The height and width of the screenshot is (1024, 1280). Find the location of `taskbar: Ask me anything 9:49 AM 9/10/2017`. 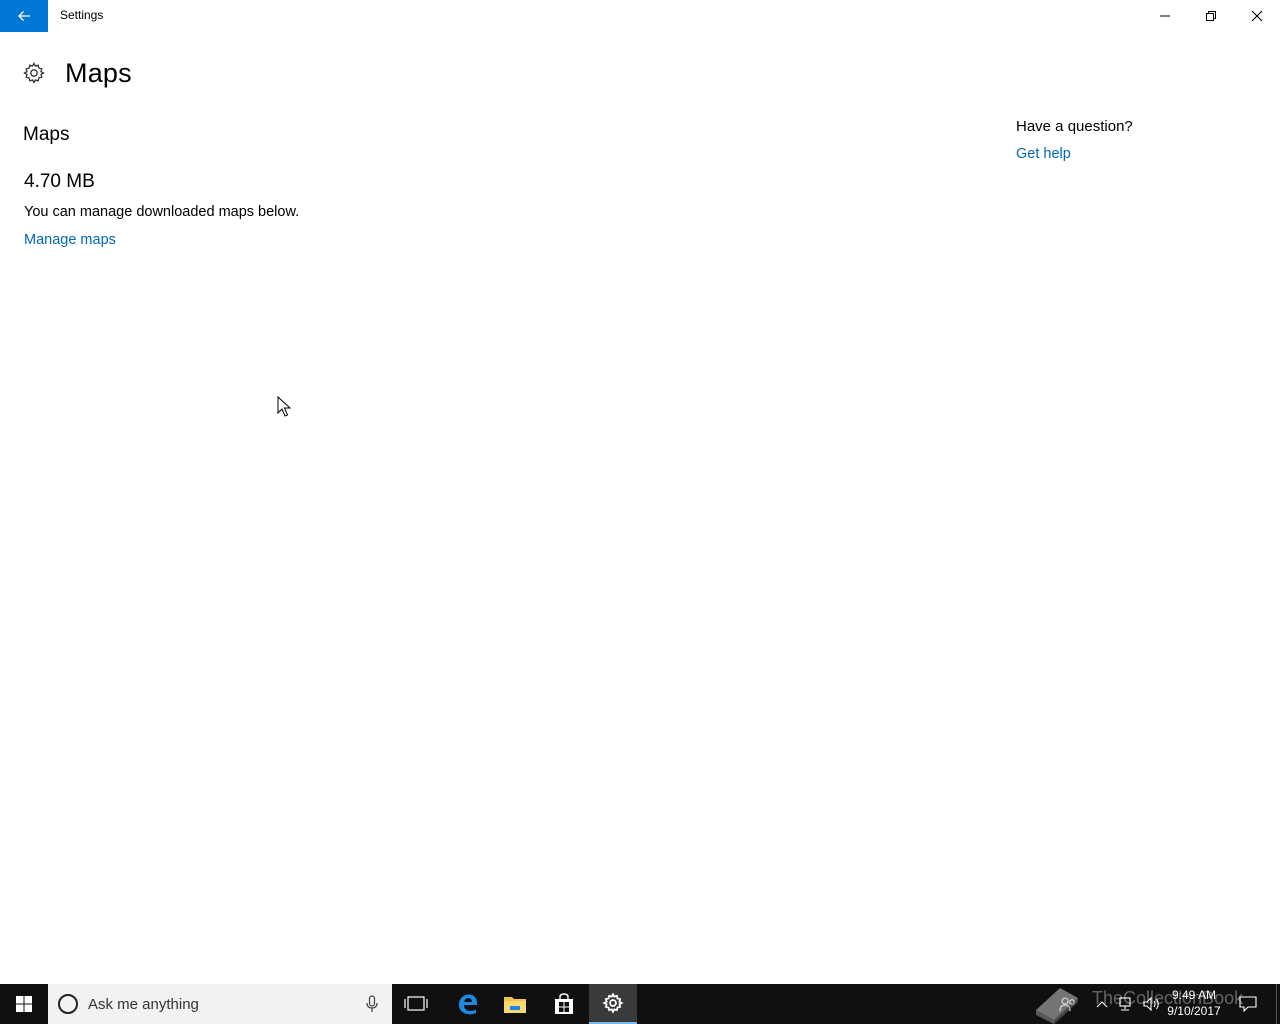

taskbar: Ask me anything 9:49 AM 9/10/2017 is located at coordinates (640, 1004).